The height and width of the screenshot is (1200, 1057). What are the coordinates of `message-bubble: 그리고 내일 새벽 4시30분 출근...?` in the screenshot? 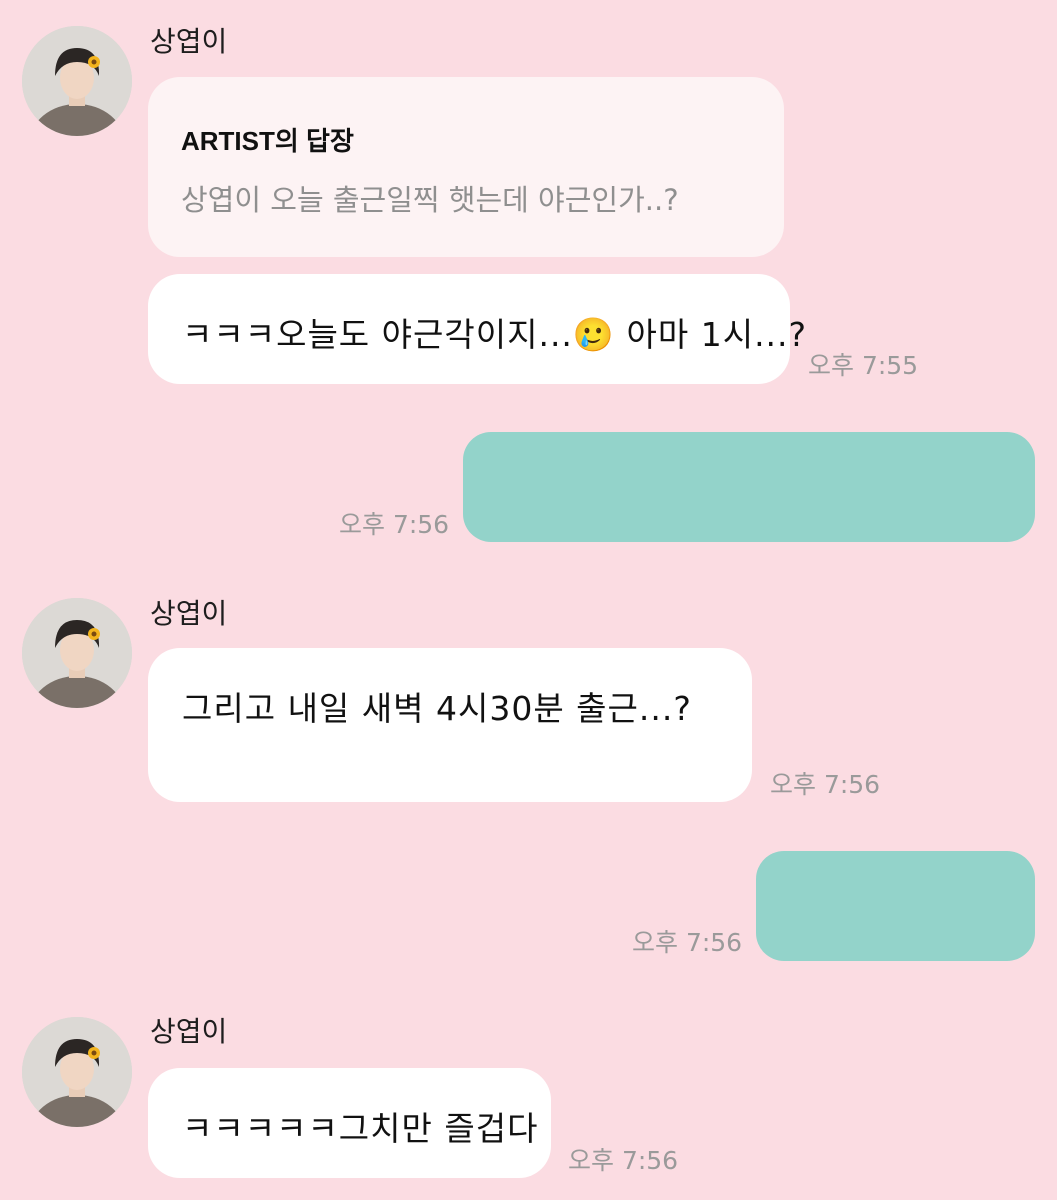 It's located at (450, 725).